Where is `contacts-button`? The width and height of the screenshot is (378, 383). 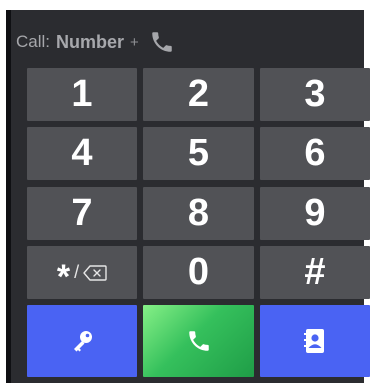 contacts-button is located at coordinates (315, 341).